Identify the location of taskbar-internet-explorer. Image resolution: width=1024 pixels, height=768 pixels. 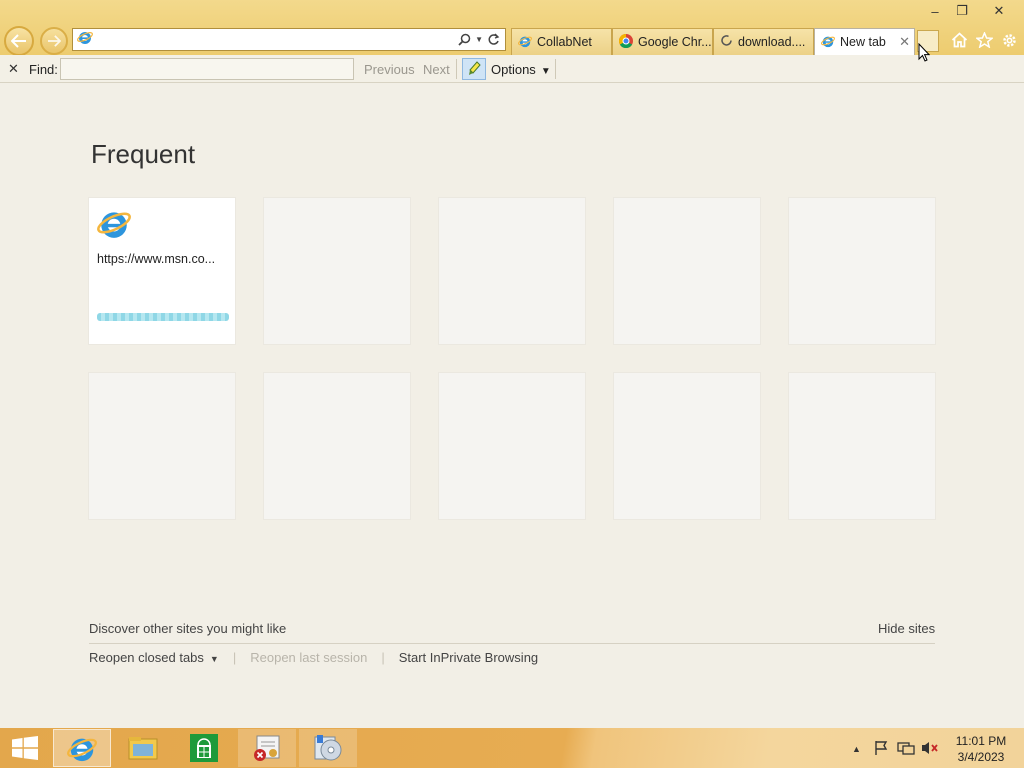
(82, 748).